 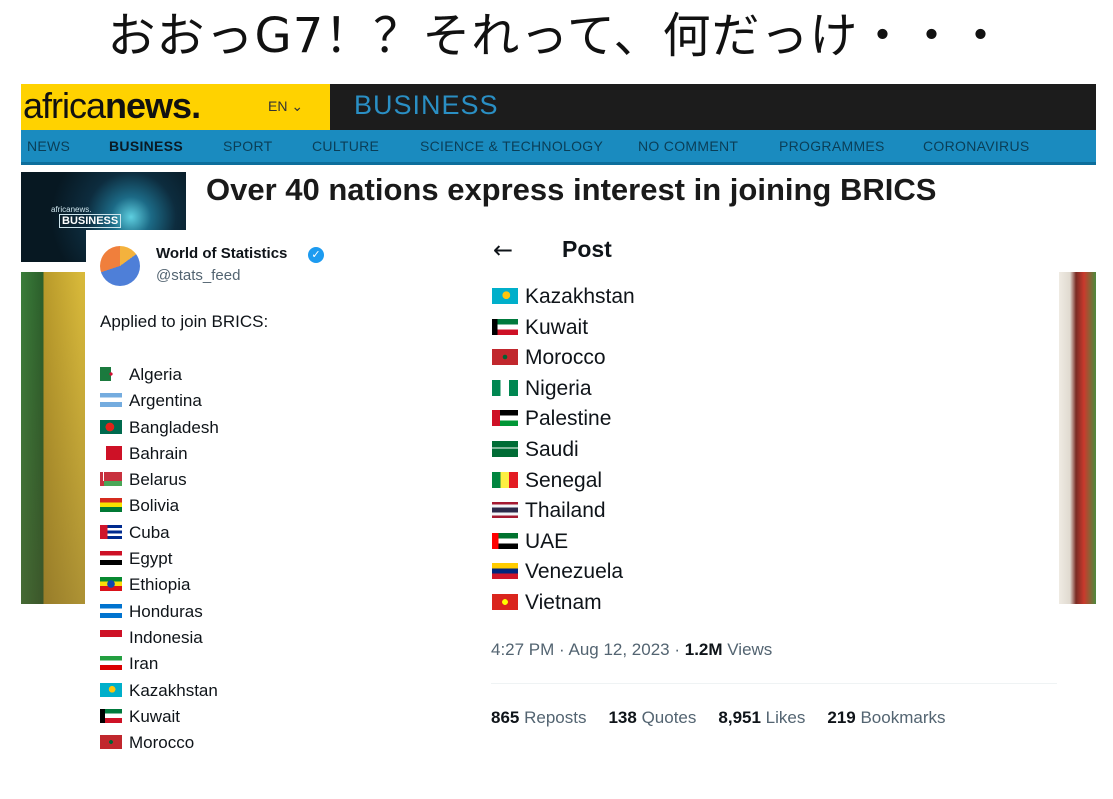 What do you see at coordinates (111, 663) in the screenshot?
I see `iran-flag-icon` at bounding box center [111, 663].